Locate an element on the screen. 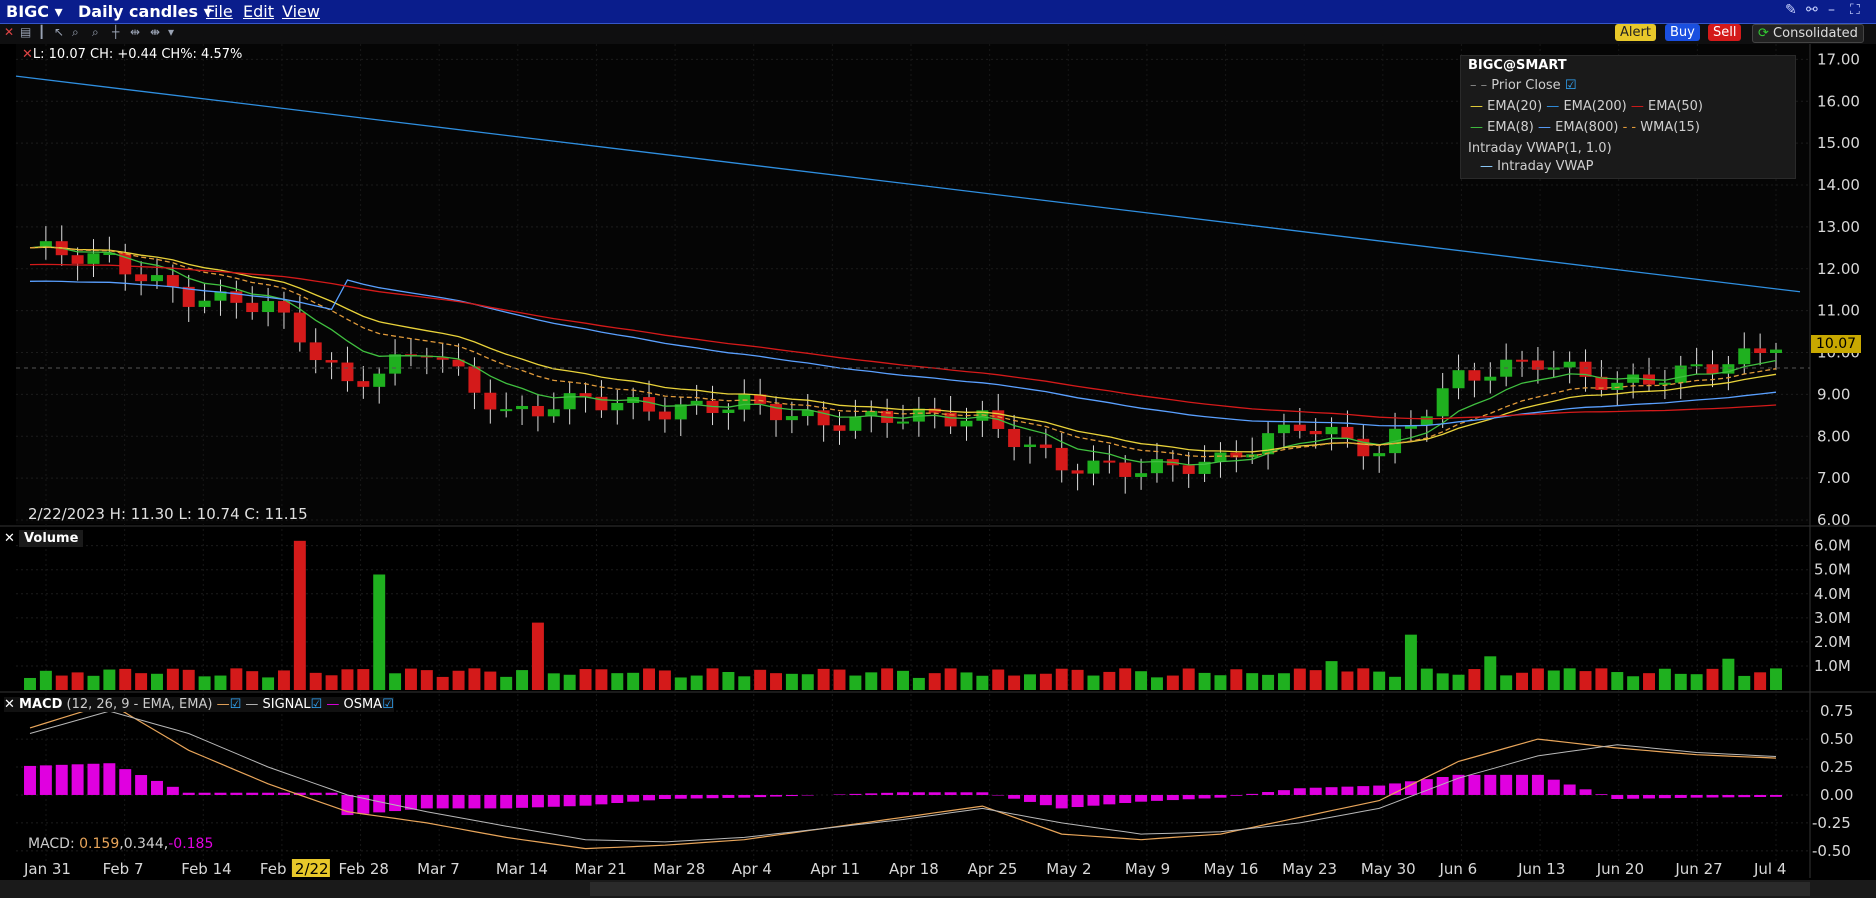 This screenshot has width=1876, height=898. close-x-icon: ✕ is located at coordinates (27, 54).